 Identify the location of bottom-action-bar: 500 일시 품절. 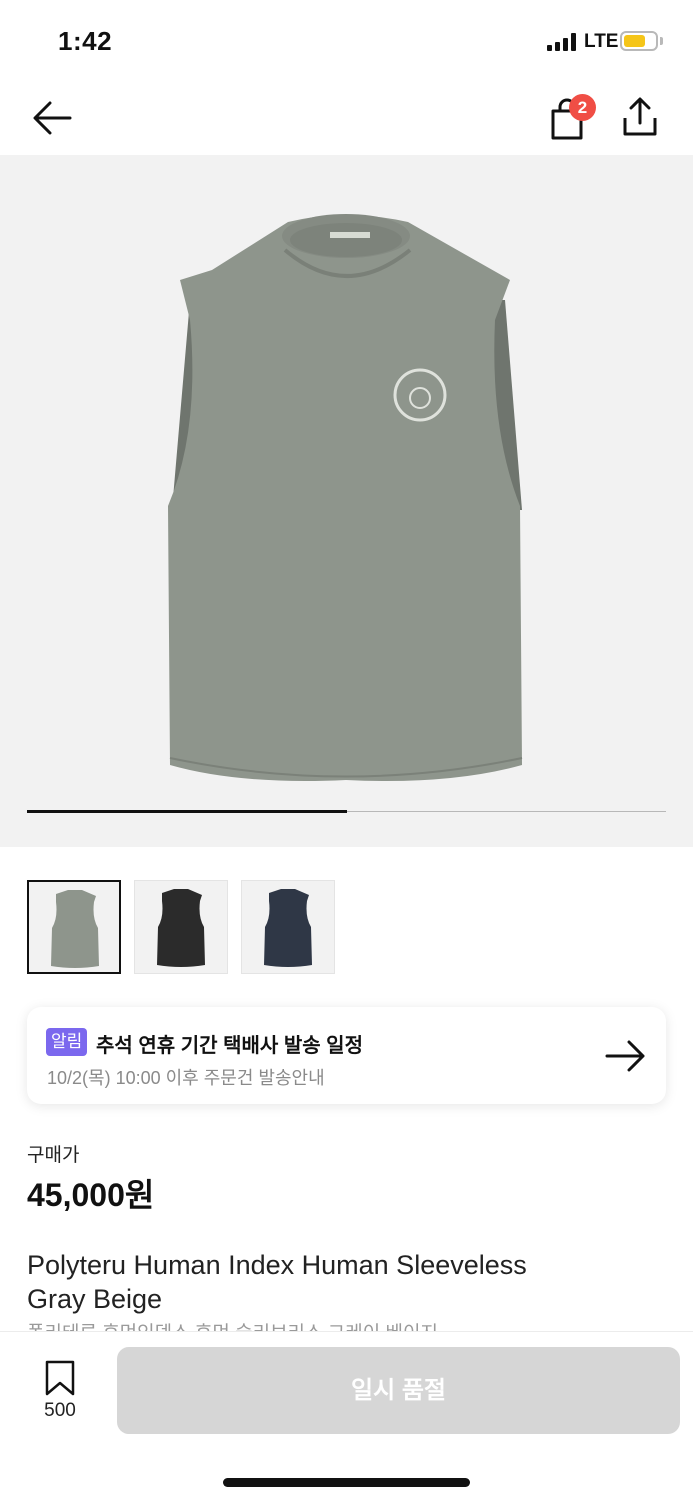
(346, 1415).